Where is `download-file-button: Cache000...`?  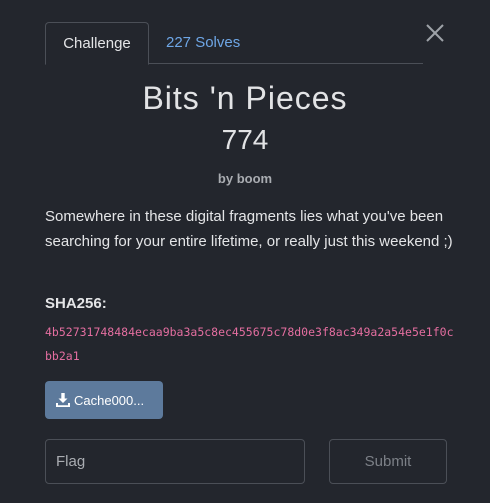
download-file-button: Cache000... is located at coordinates (104, 400).